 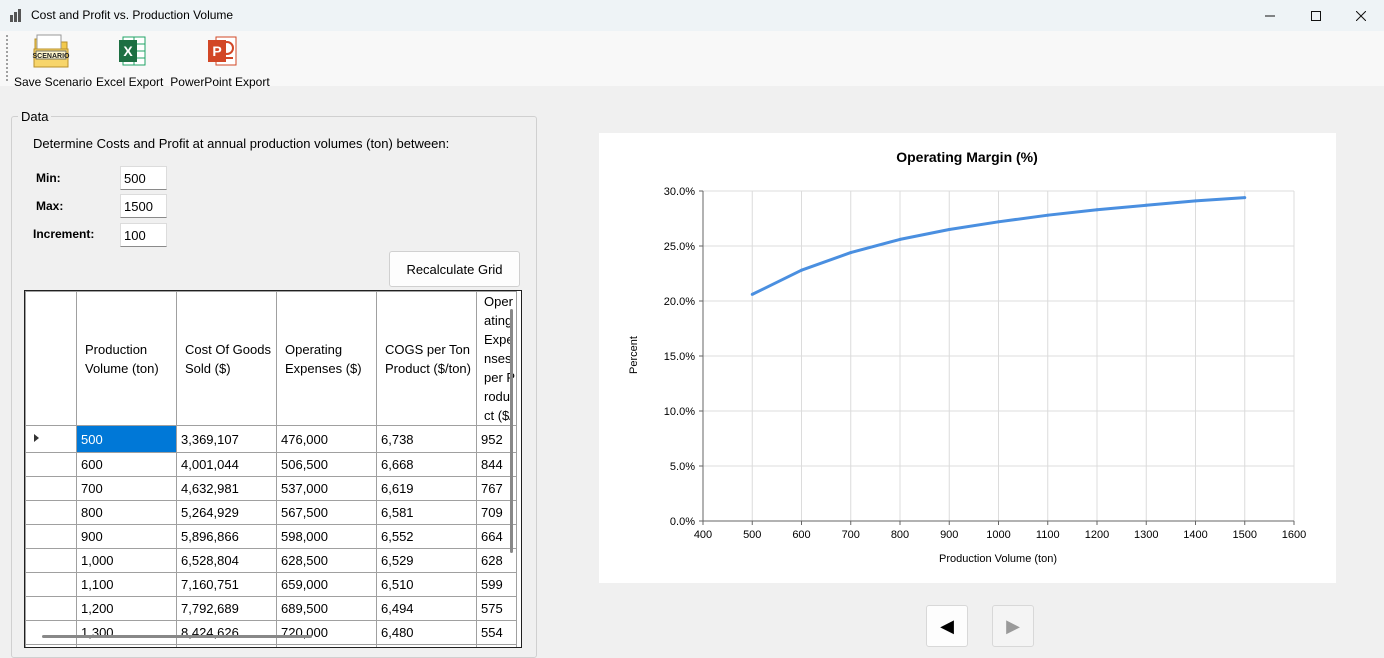 I want to click on maximize-button, so click(x=1316, y=15).